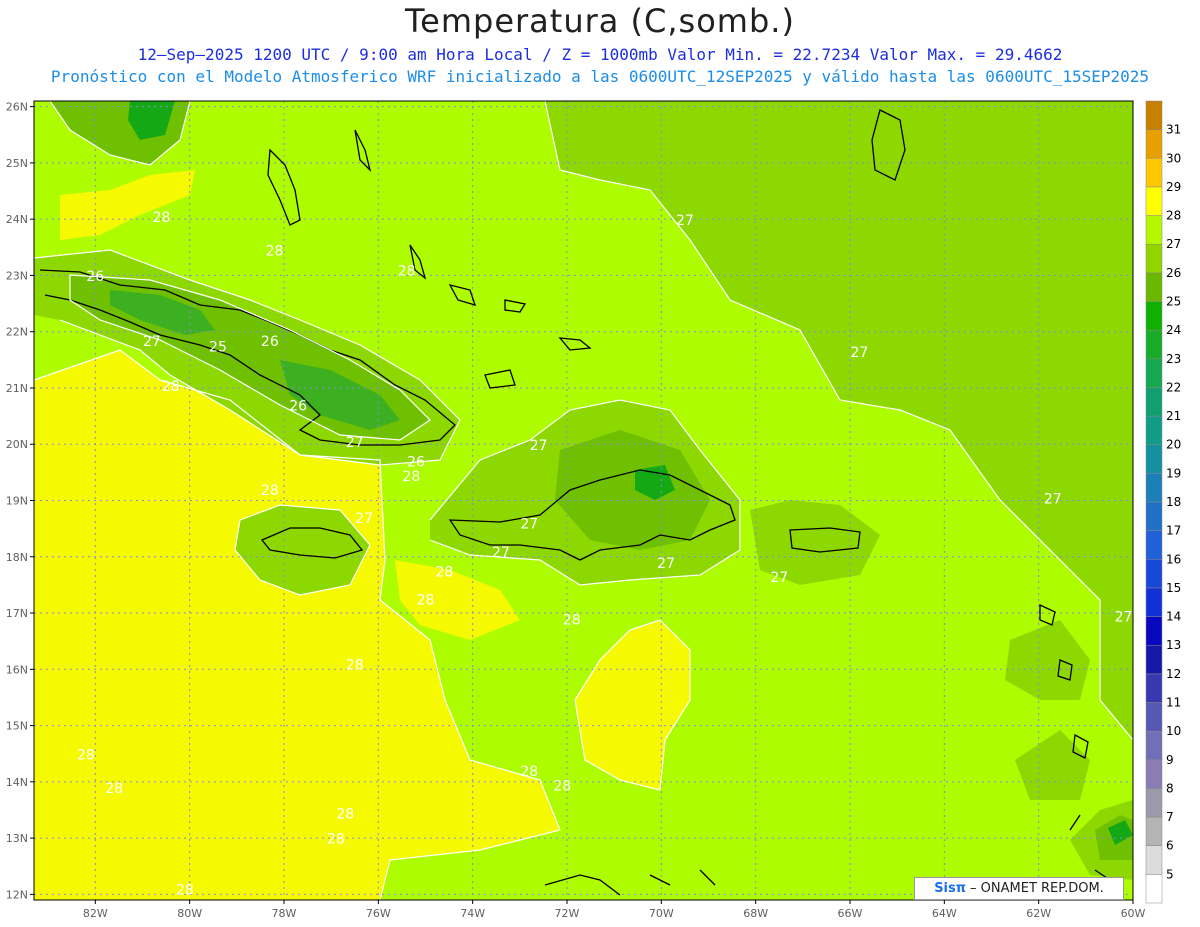 The image size is (1200, 927). I want to click on colorbar-tick-label: 20, so click(1173, 445).